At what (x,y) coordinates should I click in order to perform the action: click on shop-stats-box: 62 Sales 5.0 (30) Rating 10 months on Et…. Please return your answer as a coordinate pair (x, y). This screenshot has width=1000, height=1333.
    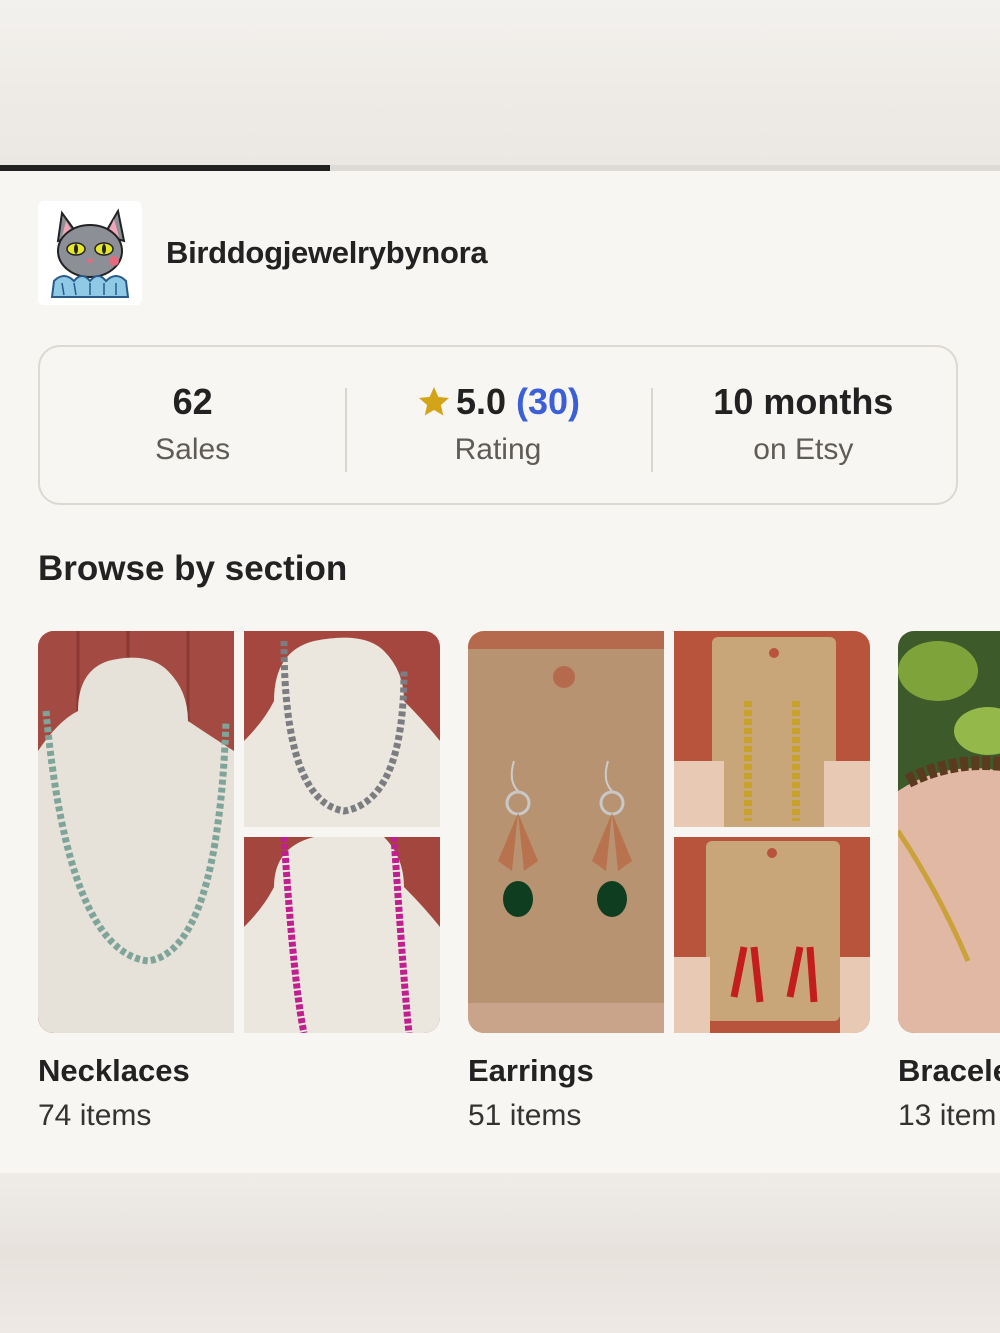
    Looking at the image, I should click on (498, 425).